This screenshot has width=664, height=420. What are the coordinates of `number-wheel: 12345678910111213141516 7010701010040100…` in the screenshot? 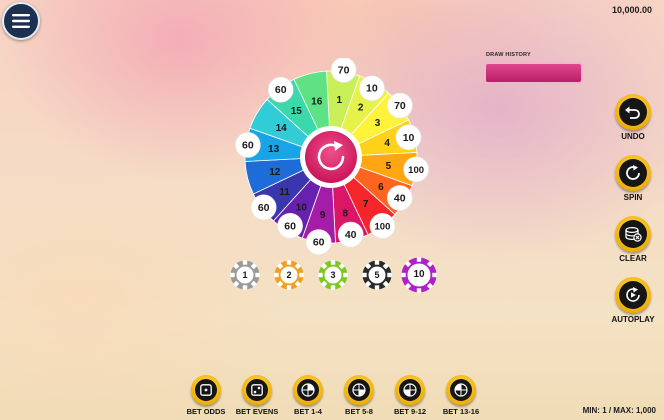 It's located at (332, 156).